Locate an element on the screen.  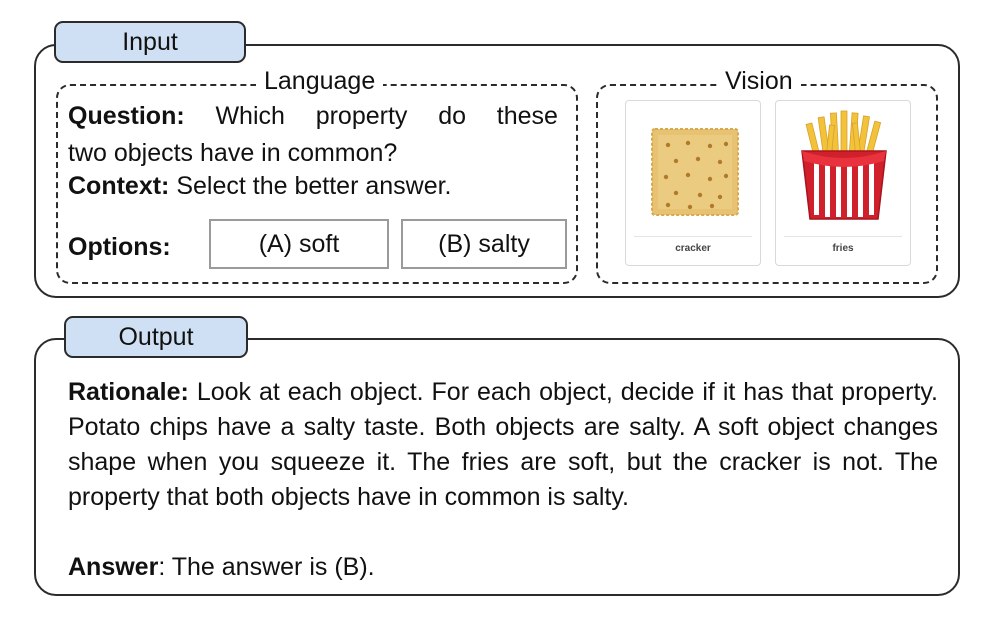
input-tab-label: Input is located at coordinates (150, 41).